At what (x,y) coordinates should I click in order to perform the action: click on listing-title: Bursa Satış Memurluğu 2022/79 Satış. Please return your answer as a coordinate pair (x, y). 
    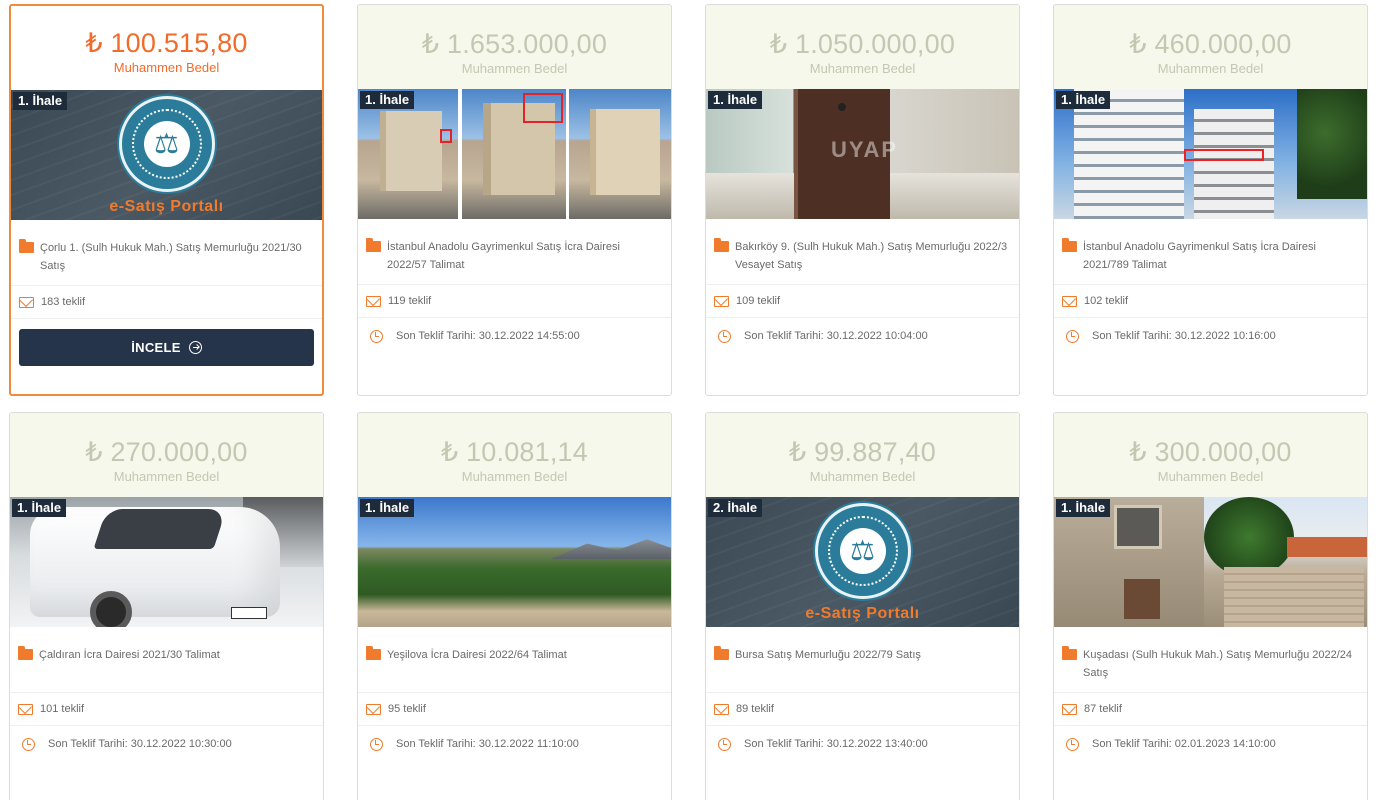
    Looking at the image, I should click on (862, 660).